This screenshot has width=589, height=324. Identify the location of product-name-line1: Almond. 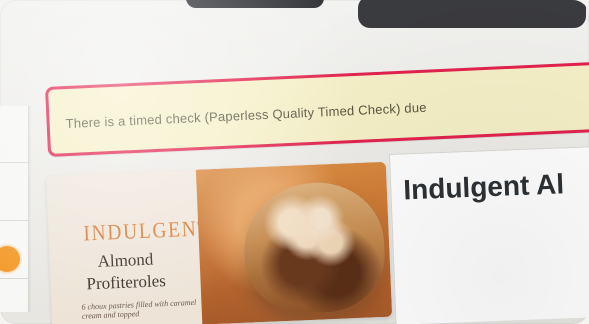
(125, 260).